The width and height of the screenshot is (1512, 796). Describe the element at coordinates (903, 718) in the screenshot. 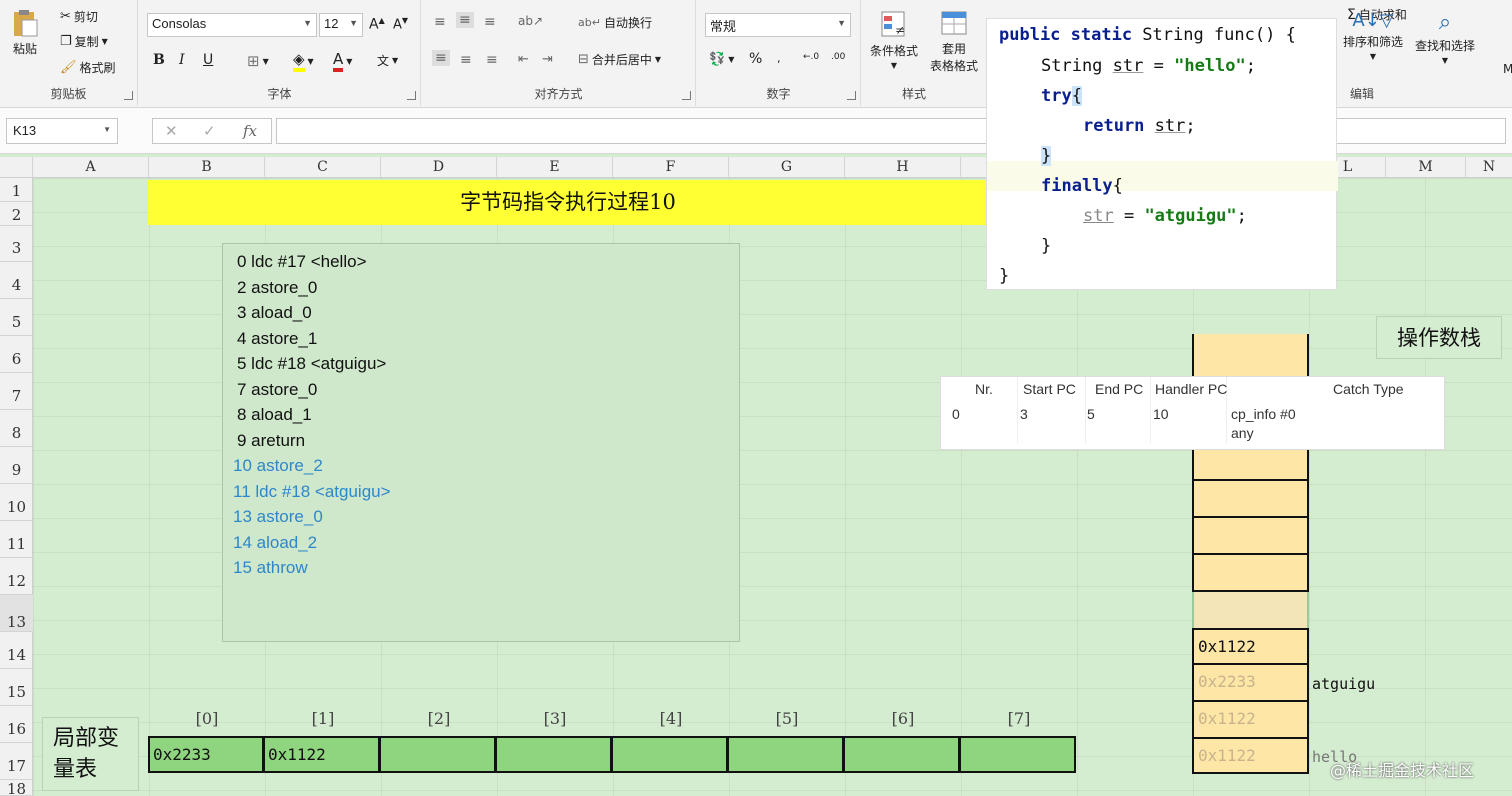

I see `local-var-index: [6]` at that location.